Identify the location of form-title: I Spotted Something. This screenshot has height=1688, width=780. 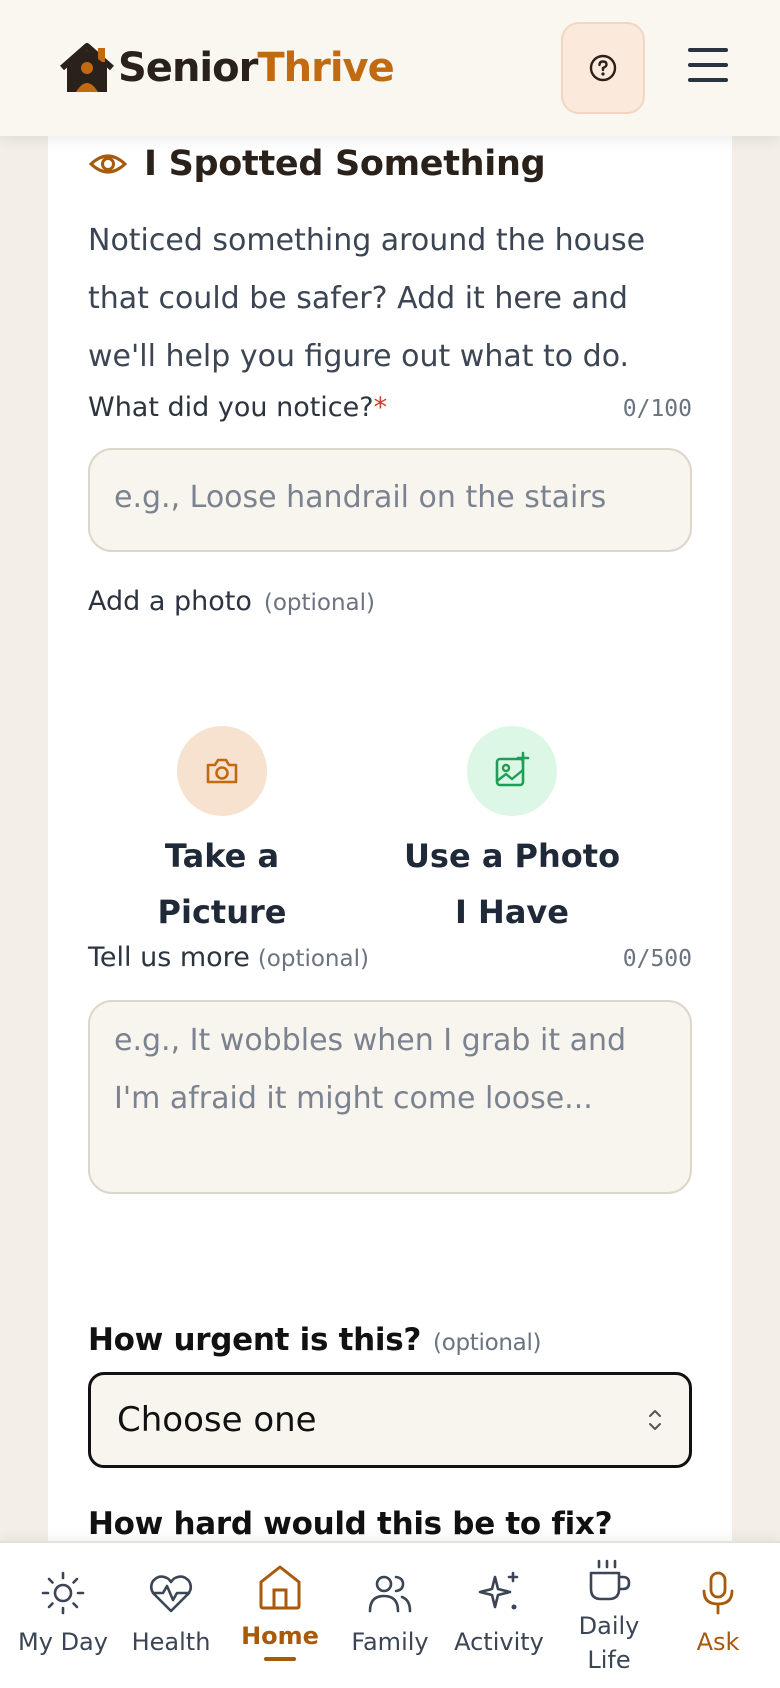
(345, 164).